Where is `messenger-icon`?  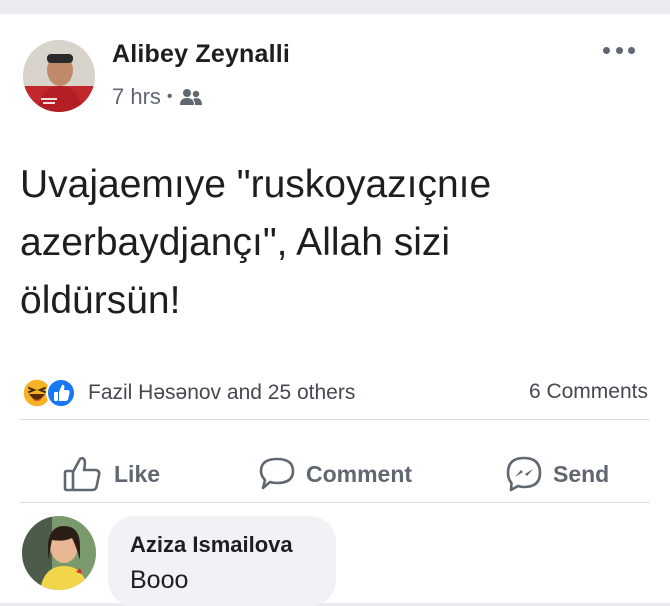
messenger-icon is located at coordinates (524, 474).